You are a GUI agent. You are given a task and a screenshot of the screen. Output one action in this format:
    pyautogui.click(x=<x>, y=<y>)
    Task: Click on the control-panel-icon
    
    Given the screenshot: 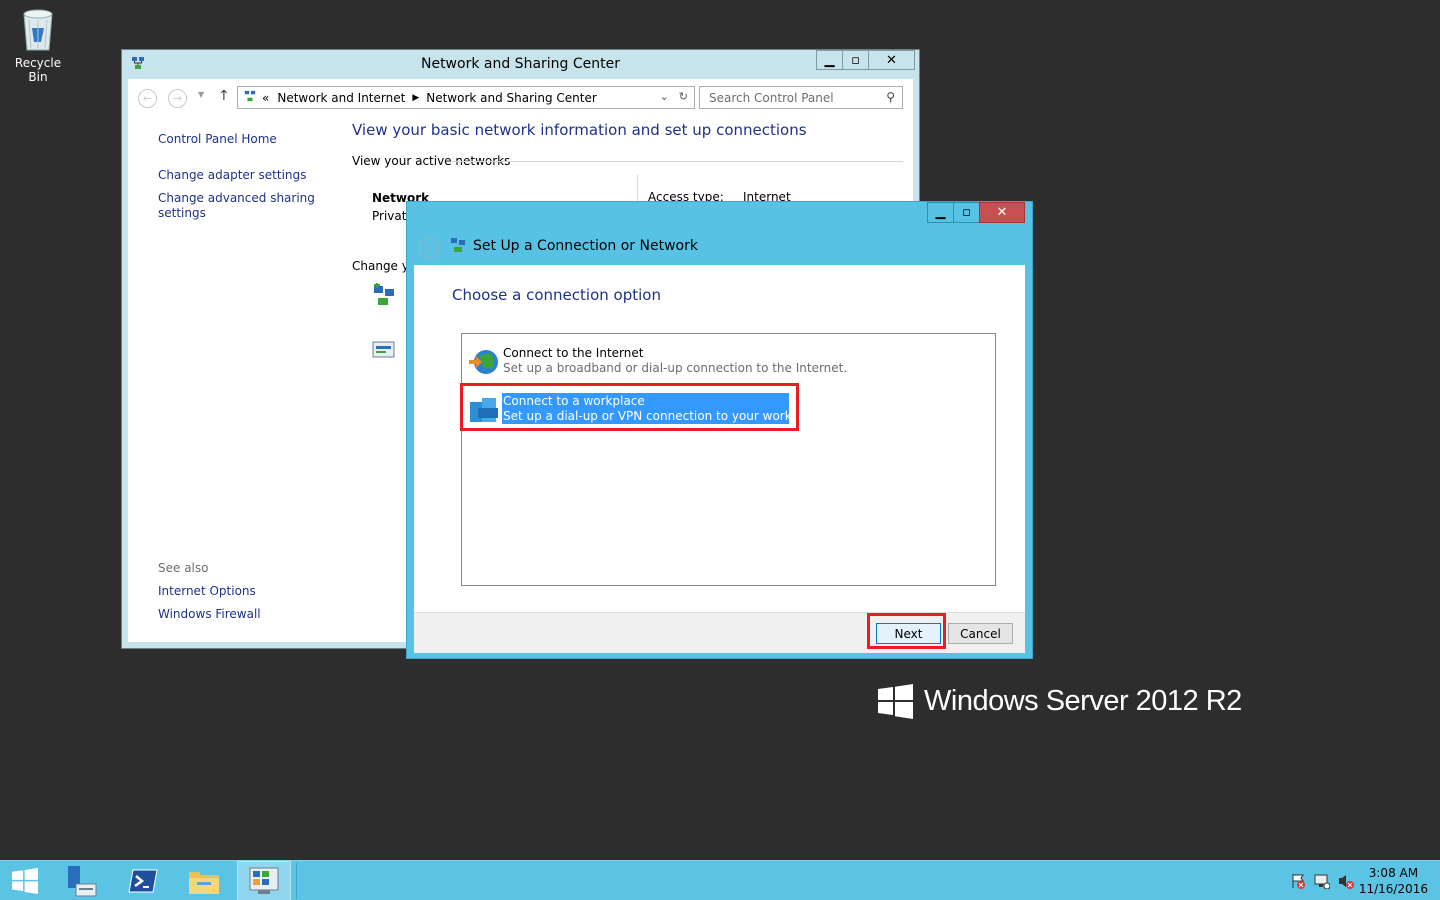 What is the action you would take?
    pyautogui.click(x=264, y=880)
    